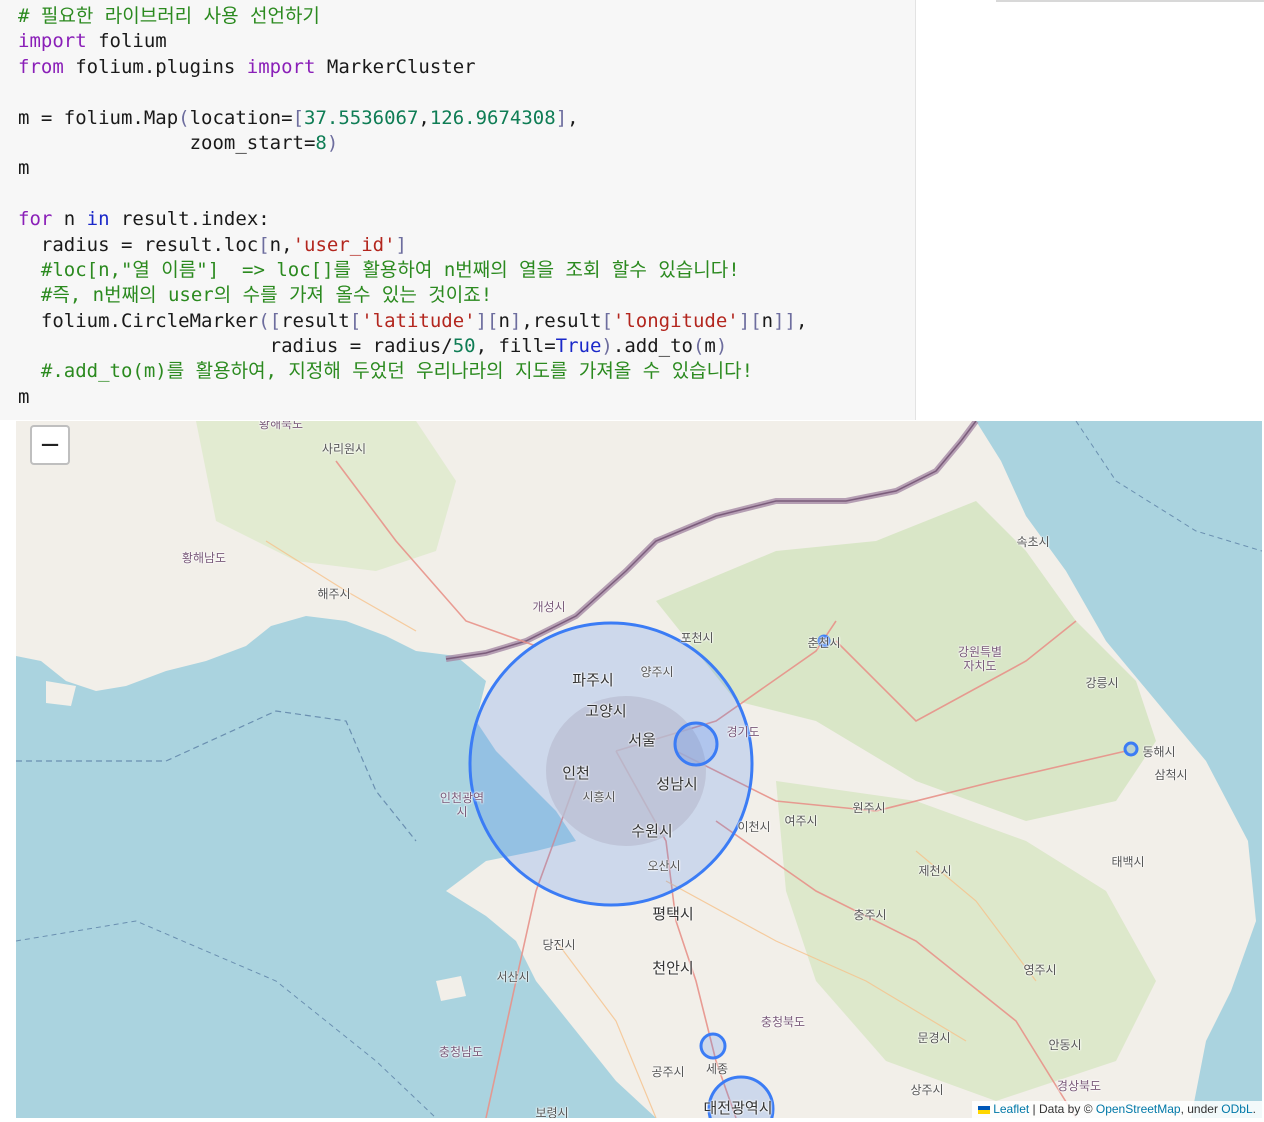 Image resolution: width=1264 pixels, height=1122 pixels. Describe the element at coordinates (321, 142) in the screenshot. I see `code-token: 8` at that location.